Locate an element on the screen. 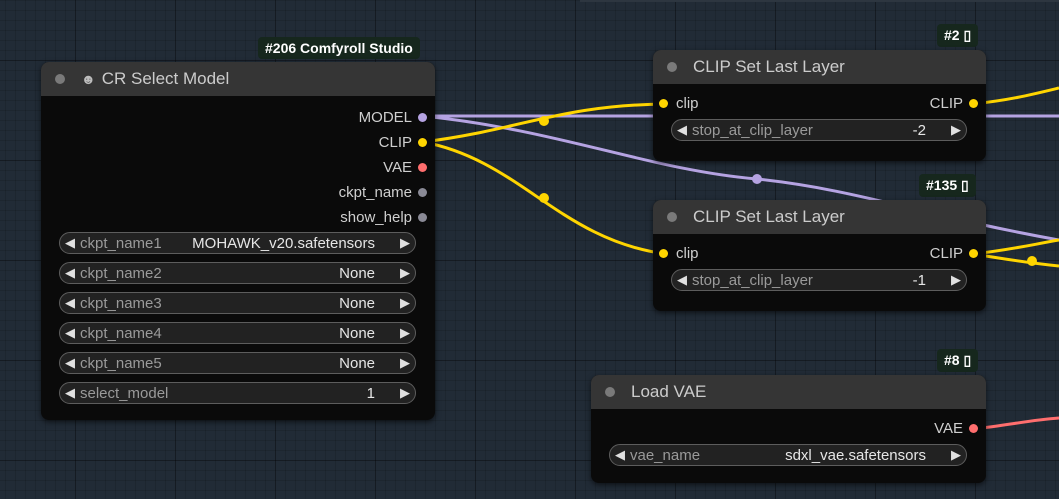 The width and height of the screenshot is (1059, 499). widget-label: ckpt_name1 is located at coordinates (121, 243).